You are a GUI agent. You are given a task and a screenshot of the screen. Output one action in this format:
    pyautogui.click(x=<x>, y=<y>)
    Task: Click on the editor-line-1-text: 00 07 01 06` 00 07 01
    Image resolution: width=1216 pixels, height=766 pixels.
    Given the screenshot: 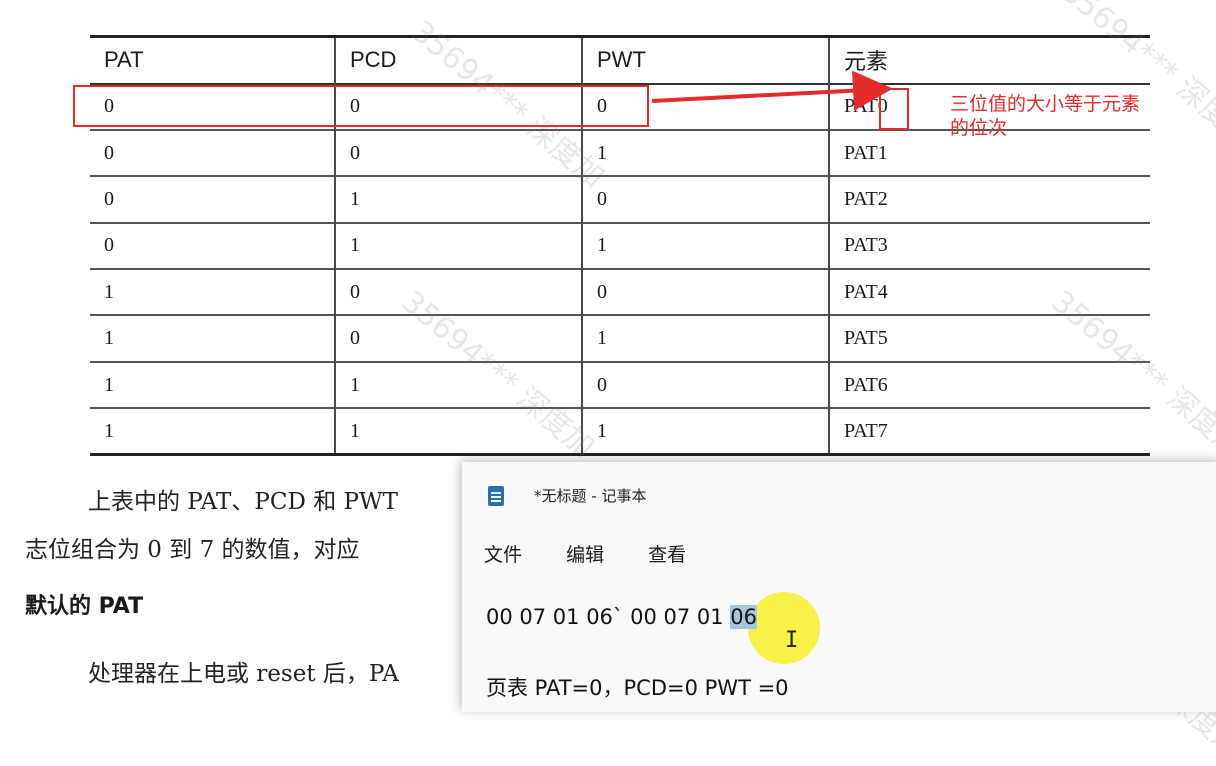 What is the action you would take?
    pyautogui.click(x=608, y=617)
    